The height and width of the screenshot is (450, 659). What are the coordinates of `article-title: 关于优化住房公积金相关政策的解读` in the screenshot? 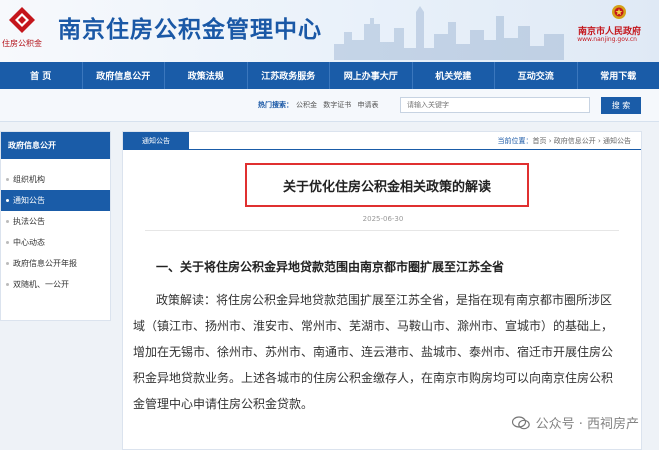 It's located at (386, 187).